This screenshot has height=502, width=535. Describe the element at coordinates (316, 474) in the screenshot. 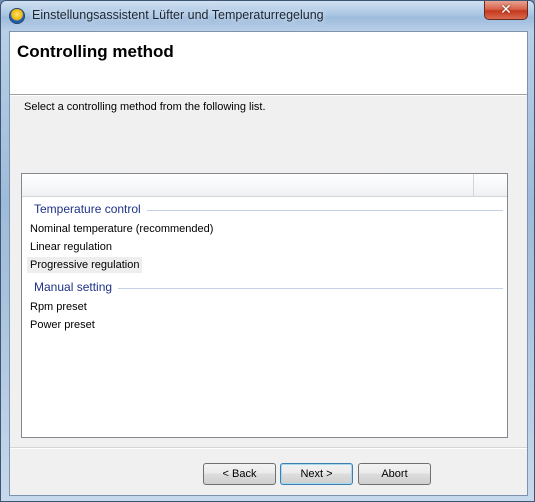

I see `next-button: Next >` at that location.